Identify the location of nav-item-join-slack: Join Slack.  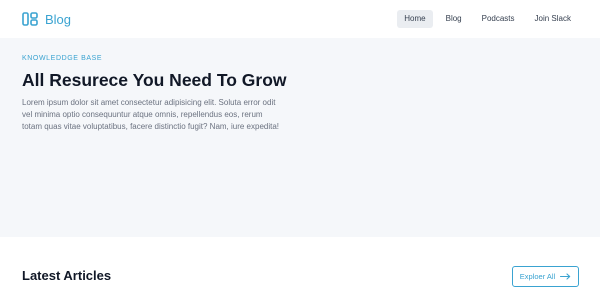
(553, 19).